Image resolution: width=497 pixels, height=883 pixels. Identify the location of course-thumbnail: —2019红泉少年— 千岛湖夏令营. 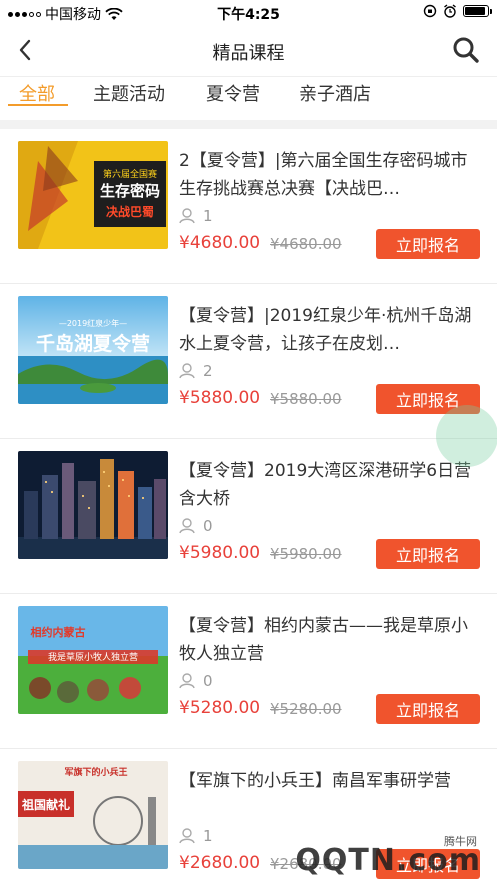
(93, 350).